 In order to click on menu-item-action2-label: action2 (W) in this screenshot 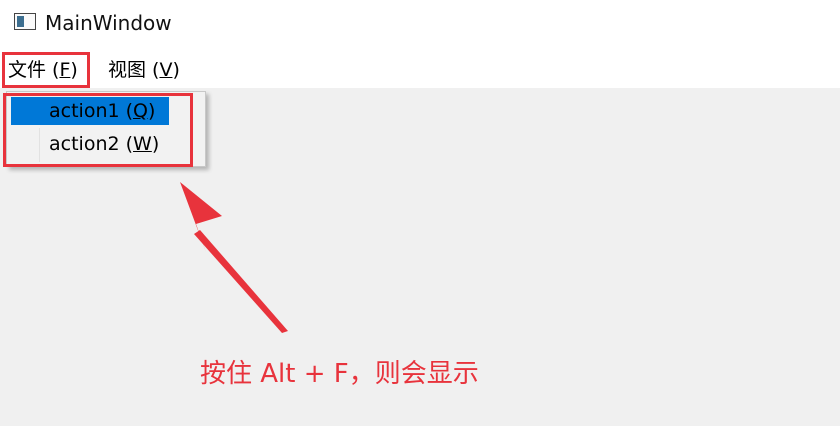, I will do `click(104, 144)`.